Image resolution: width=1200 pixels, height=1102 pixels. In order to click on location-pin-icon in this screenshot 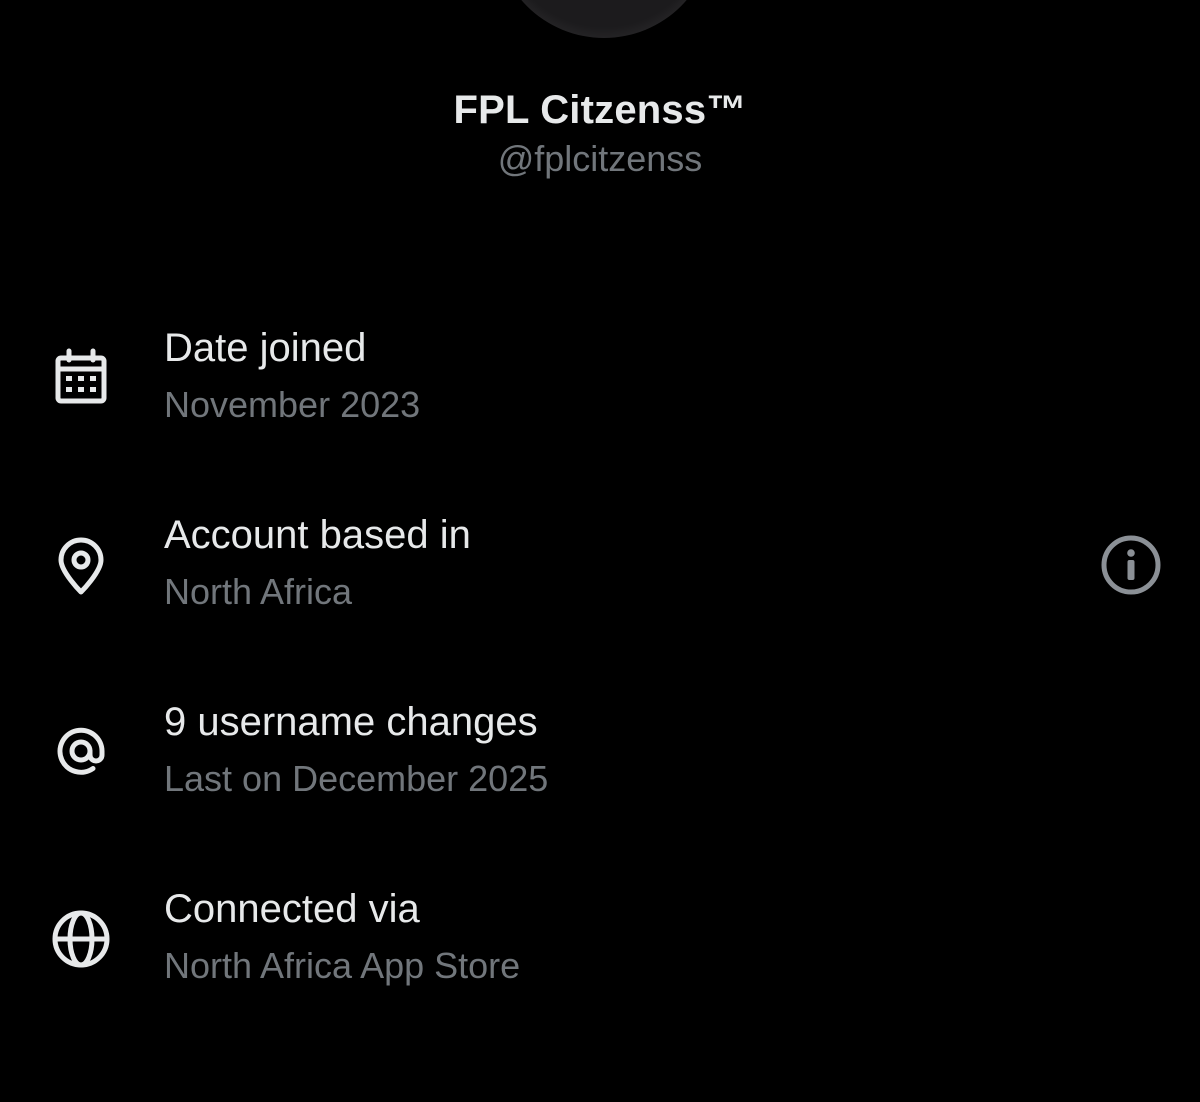, I will do `click(81, 566)`.